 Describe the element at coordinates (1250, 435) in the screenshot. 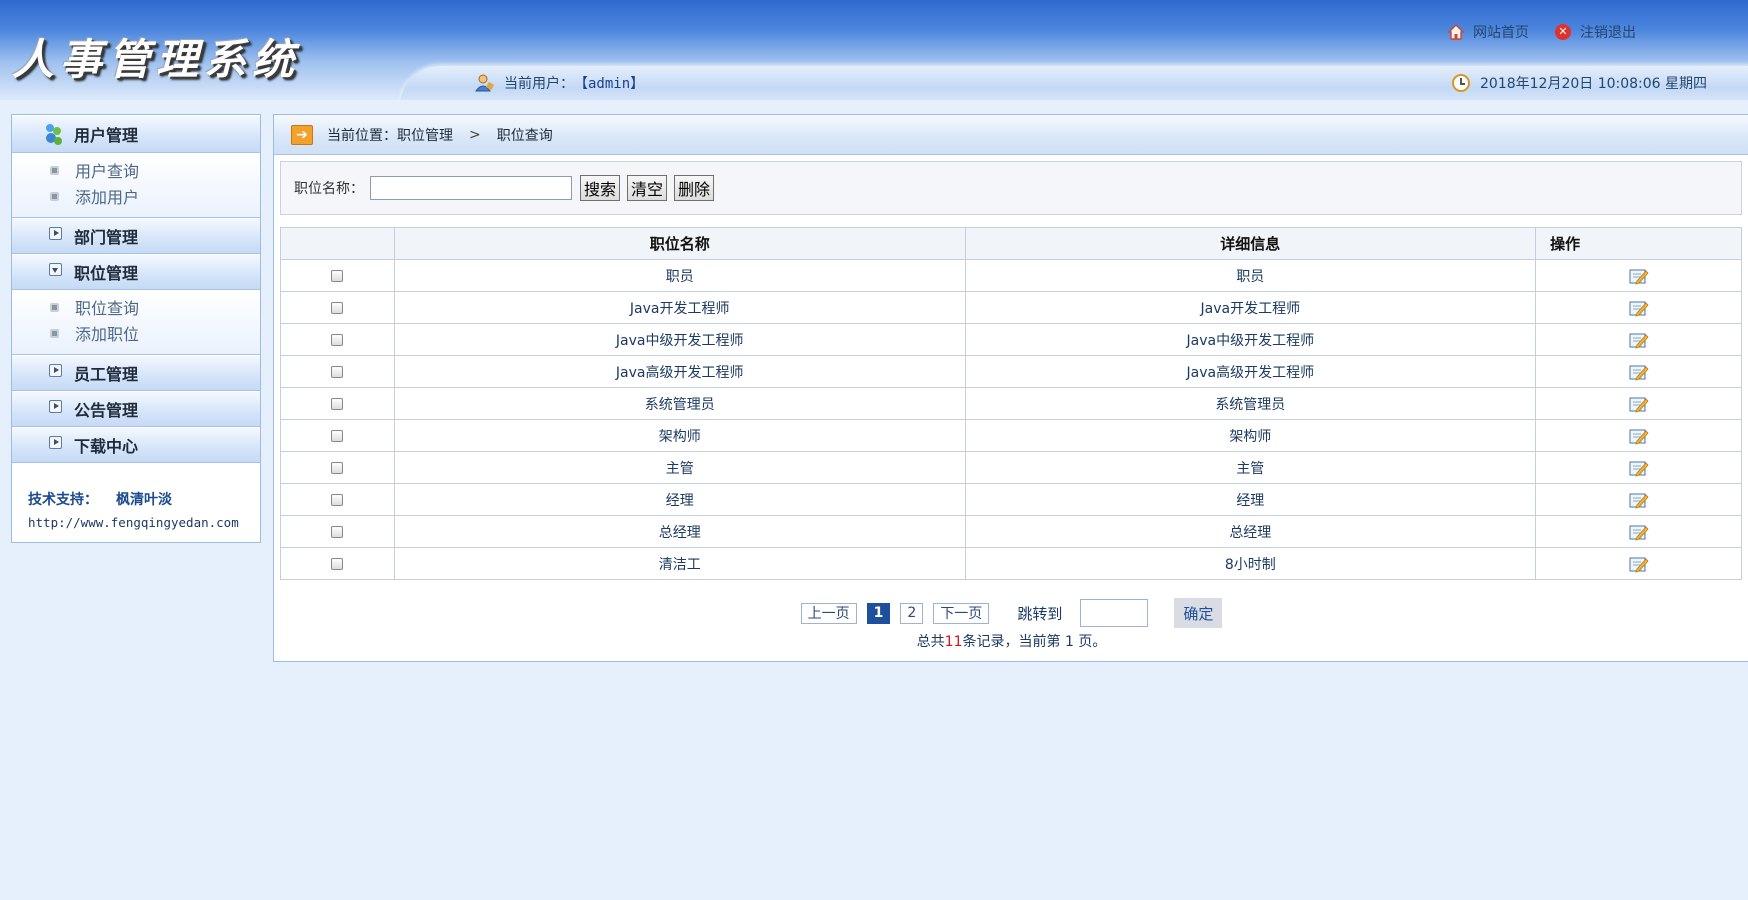

I see `details-cell: 架构师` at that location.